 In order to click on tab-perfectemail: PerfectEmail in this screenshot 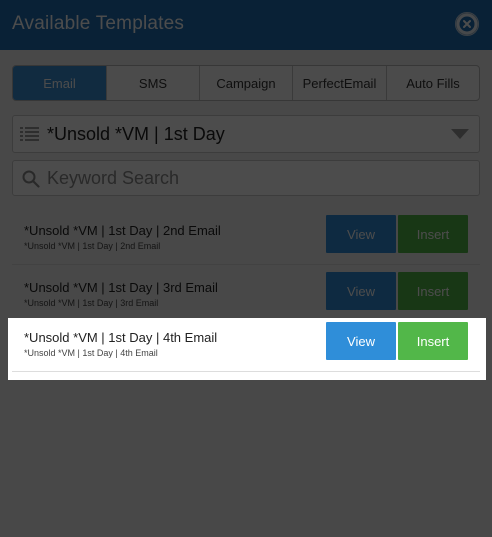, I will do `click(340, 83)`.